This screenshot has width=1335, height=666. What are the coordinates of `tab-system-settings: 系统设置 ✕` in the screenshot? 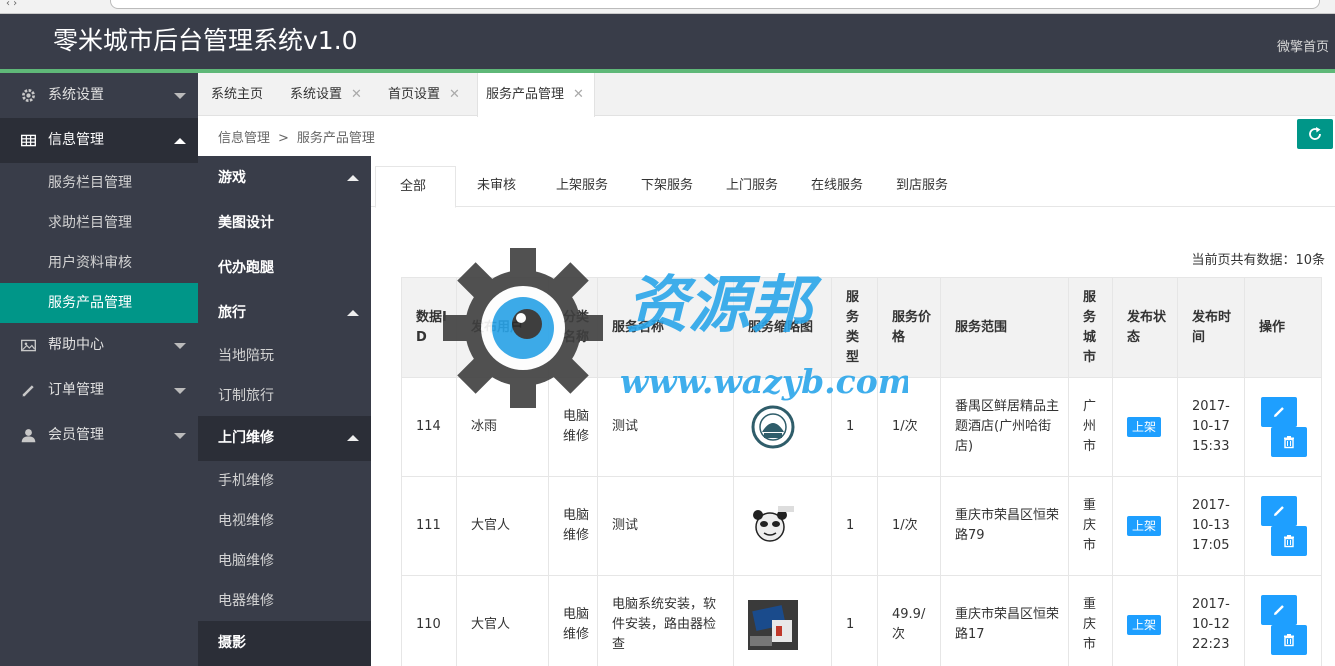 It's located at (326, 94).